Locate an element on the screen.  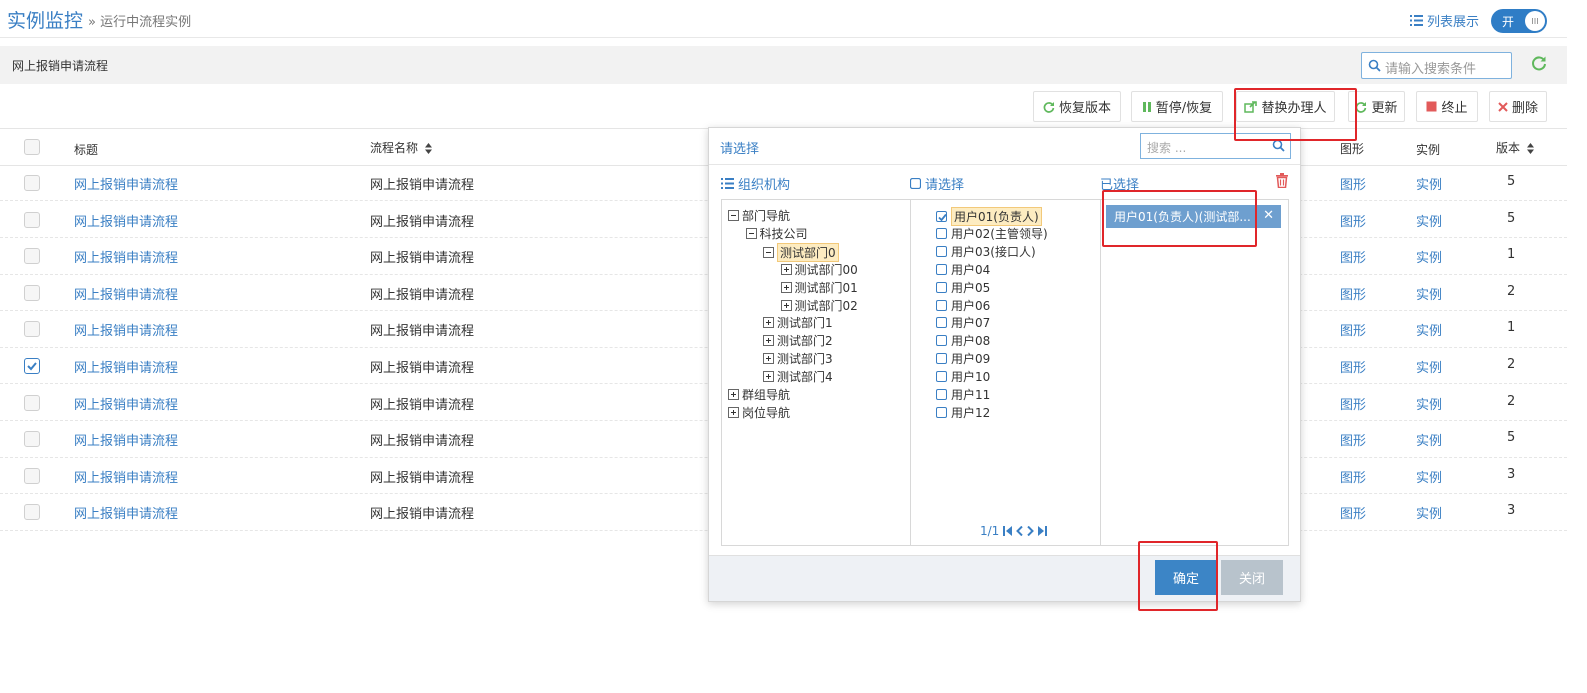
tree-node-label: 岗位导航 is located at coordinates (766, 412).